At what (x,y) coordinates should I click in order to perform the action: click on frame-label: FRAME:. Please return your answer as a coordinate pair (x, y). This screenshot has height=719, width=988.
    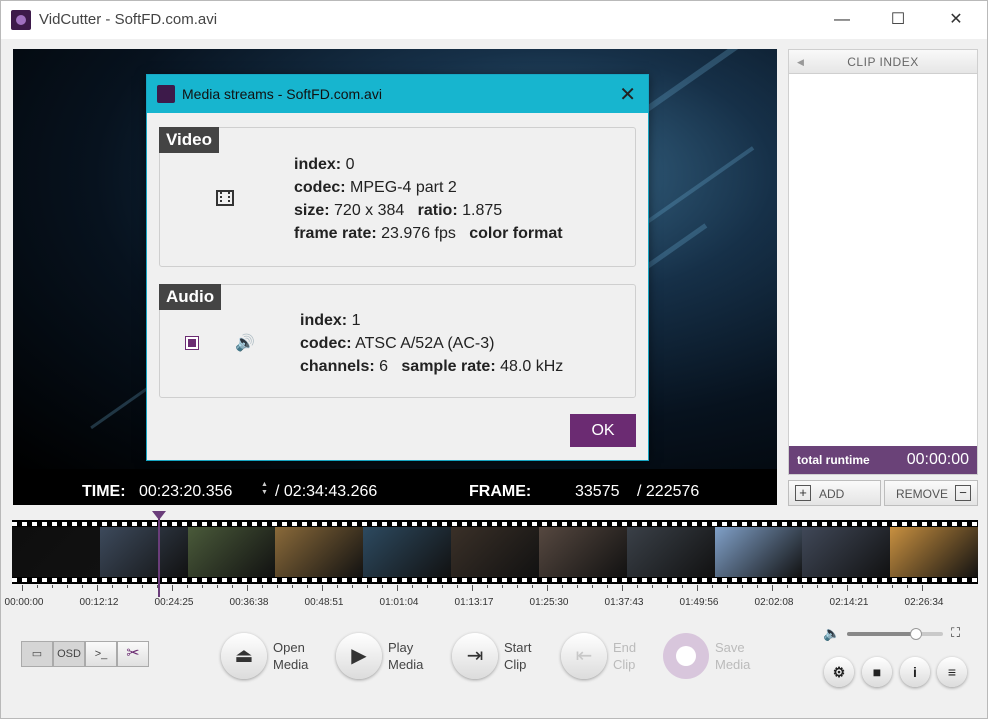
    Looking at the image, I should click on (500, 491).